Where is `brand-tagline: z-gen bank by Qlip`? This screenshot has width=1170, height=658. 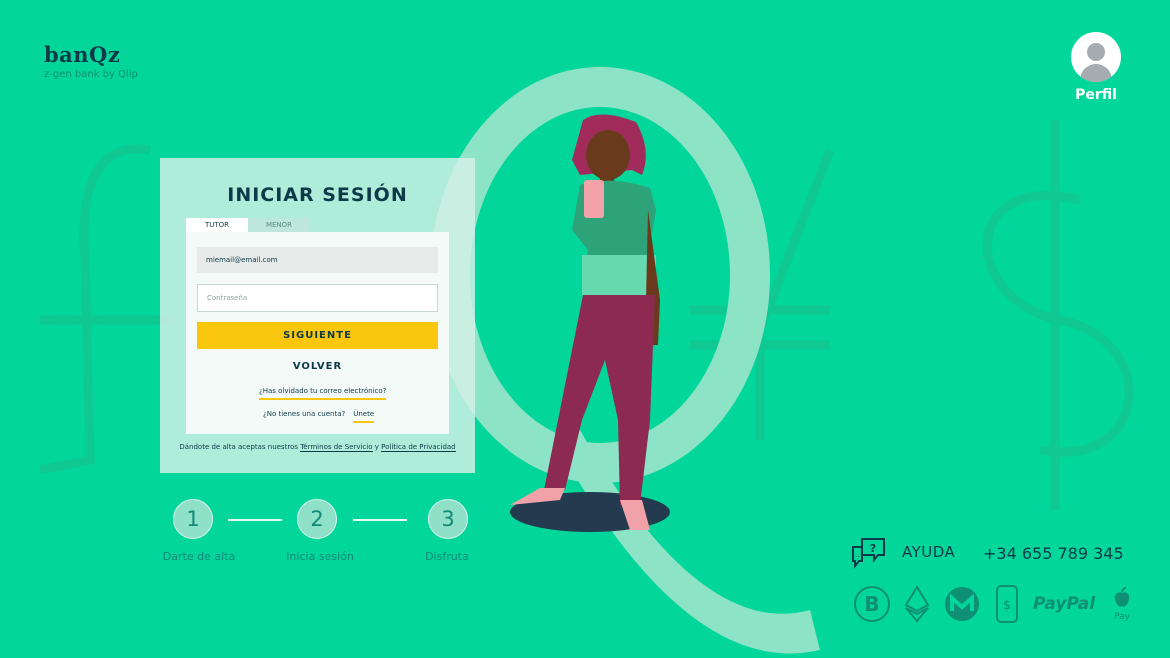 brand-tagline: z-gen bank by Qlip is located at coordinates (91, 74).